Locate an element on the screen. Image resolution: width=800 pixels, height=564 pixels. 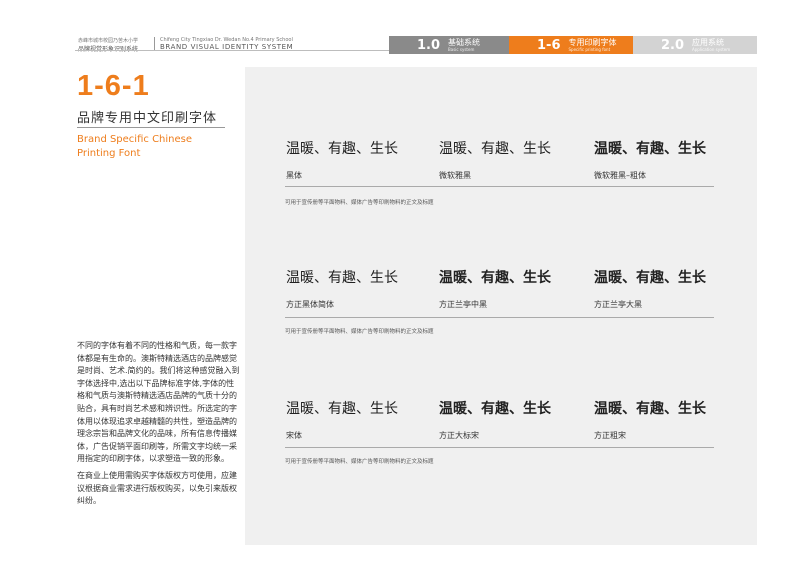
font-sample-songti: 温暖、有趣、生长 is located at coordinates (342, 409).